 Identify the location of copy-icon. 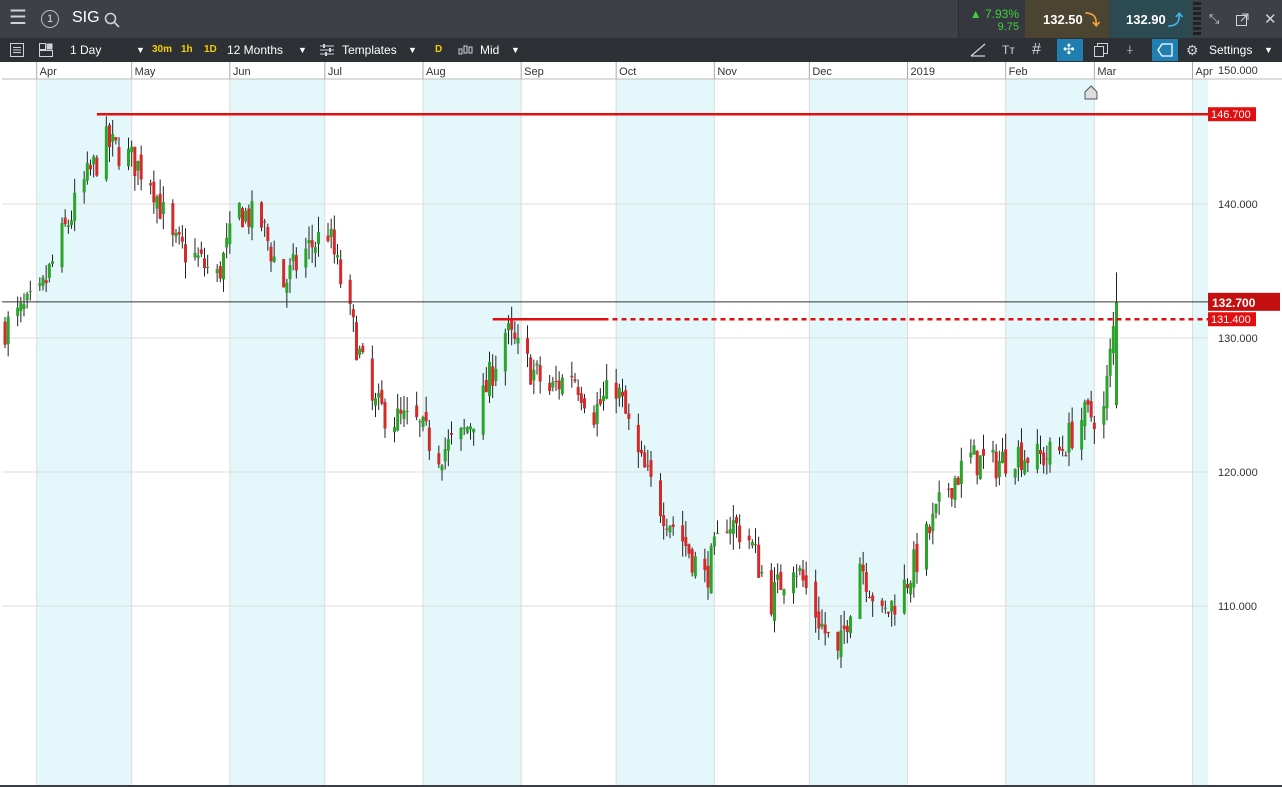
(1101, 50).